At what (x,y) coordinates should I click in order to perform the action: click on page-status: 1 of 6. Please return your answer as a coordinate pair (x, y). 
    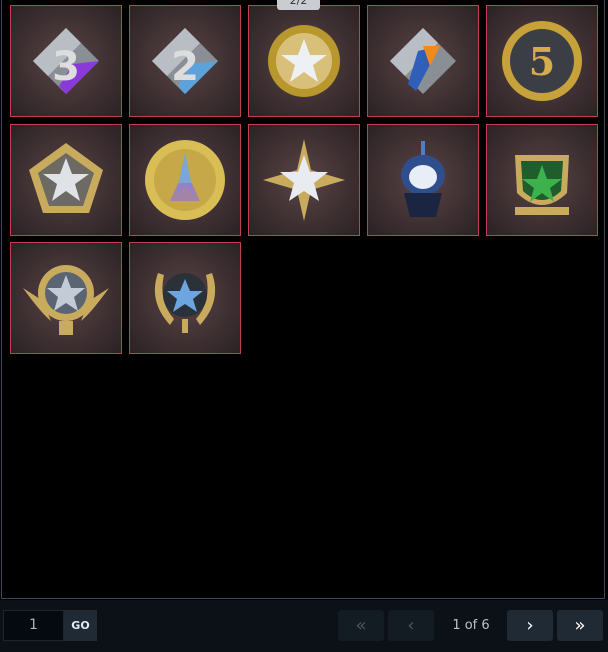
    Looking at the image, I should click on (471, 625).